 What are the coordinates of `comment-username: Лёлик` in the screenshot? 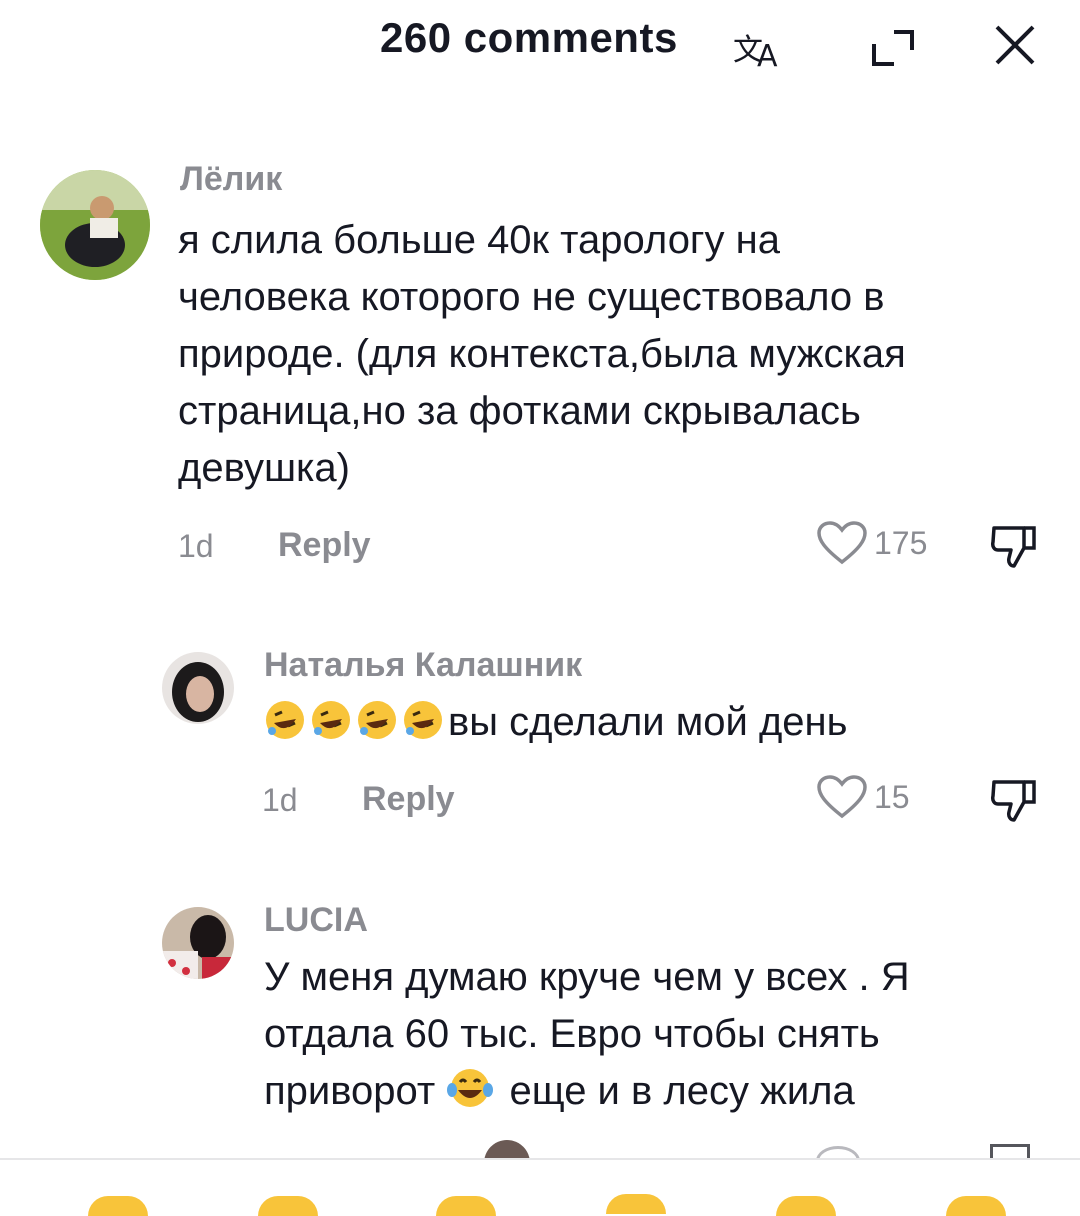 It's located at (231, 179).